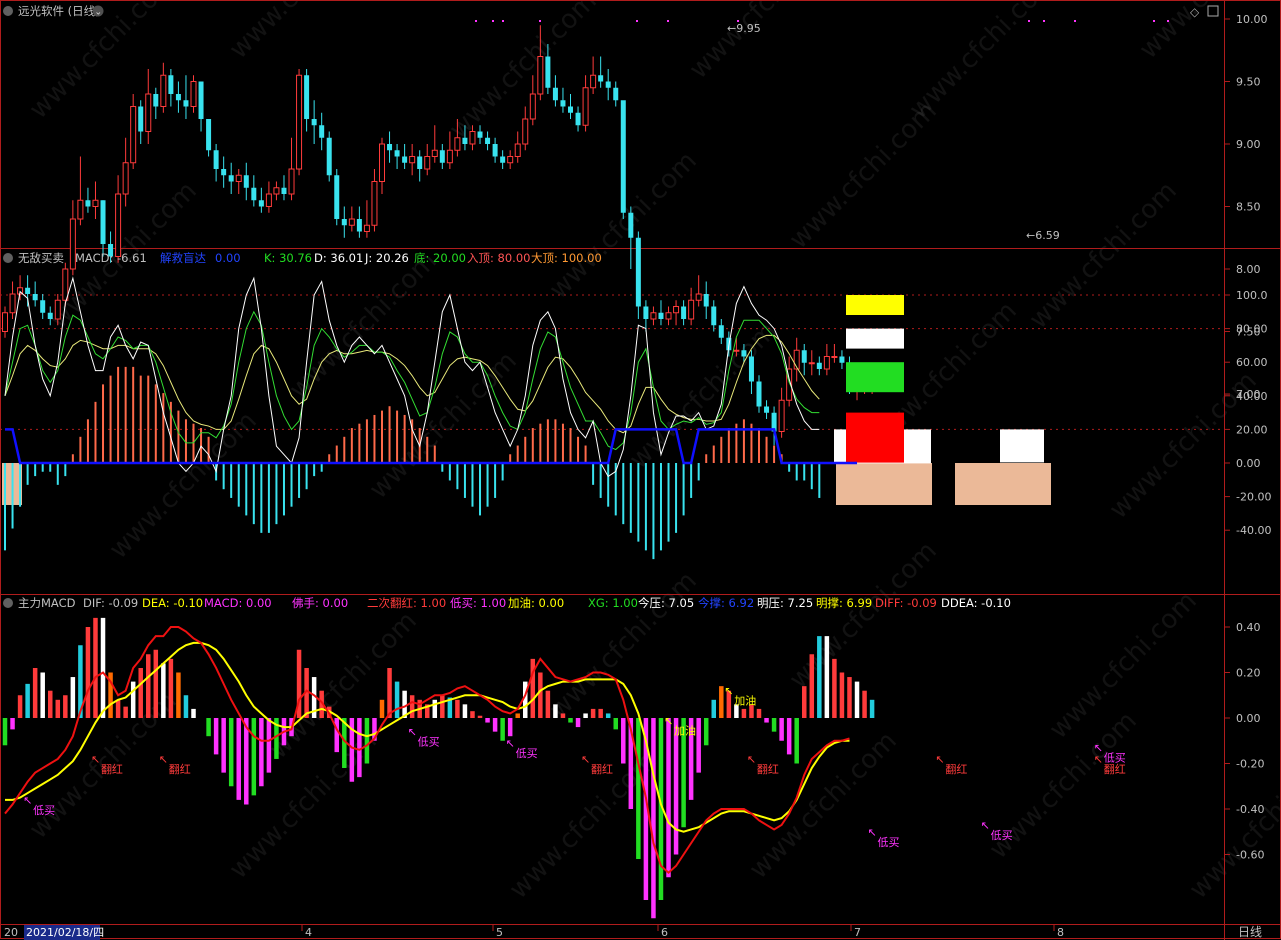  Describe the element at coordinates (1250, 809) in the screenshot. I see `macd-tick-label: -0.40` at that location.